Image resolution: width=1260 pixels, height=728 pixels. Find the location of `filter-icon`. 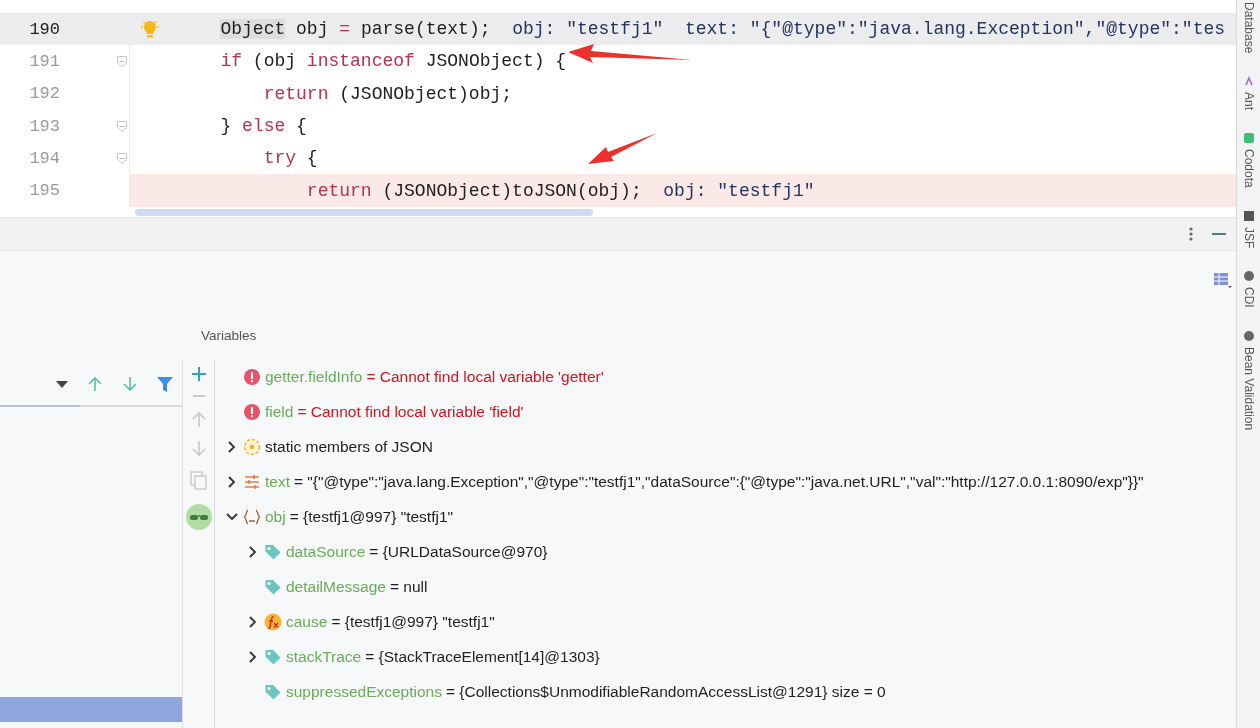

filter-icon is located at coordinates (165, 384).